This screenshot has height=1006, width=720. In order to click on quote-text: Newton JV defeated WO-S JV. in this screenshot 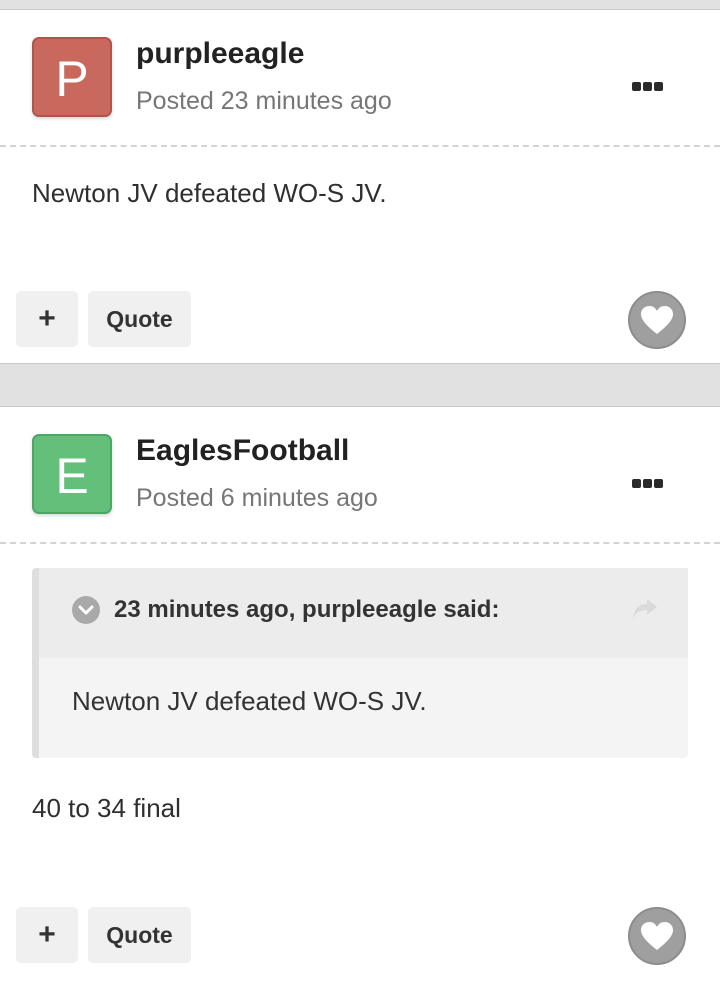, I will do `click(249, 701)`.